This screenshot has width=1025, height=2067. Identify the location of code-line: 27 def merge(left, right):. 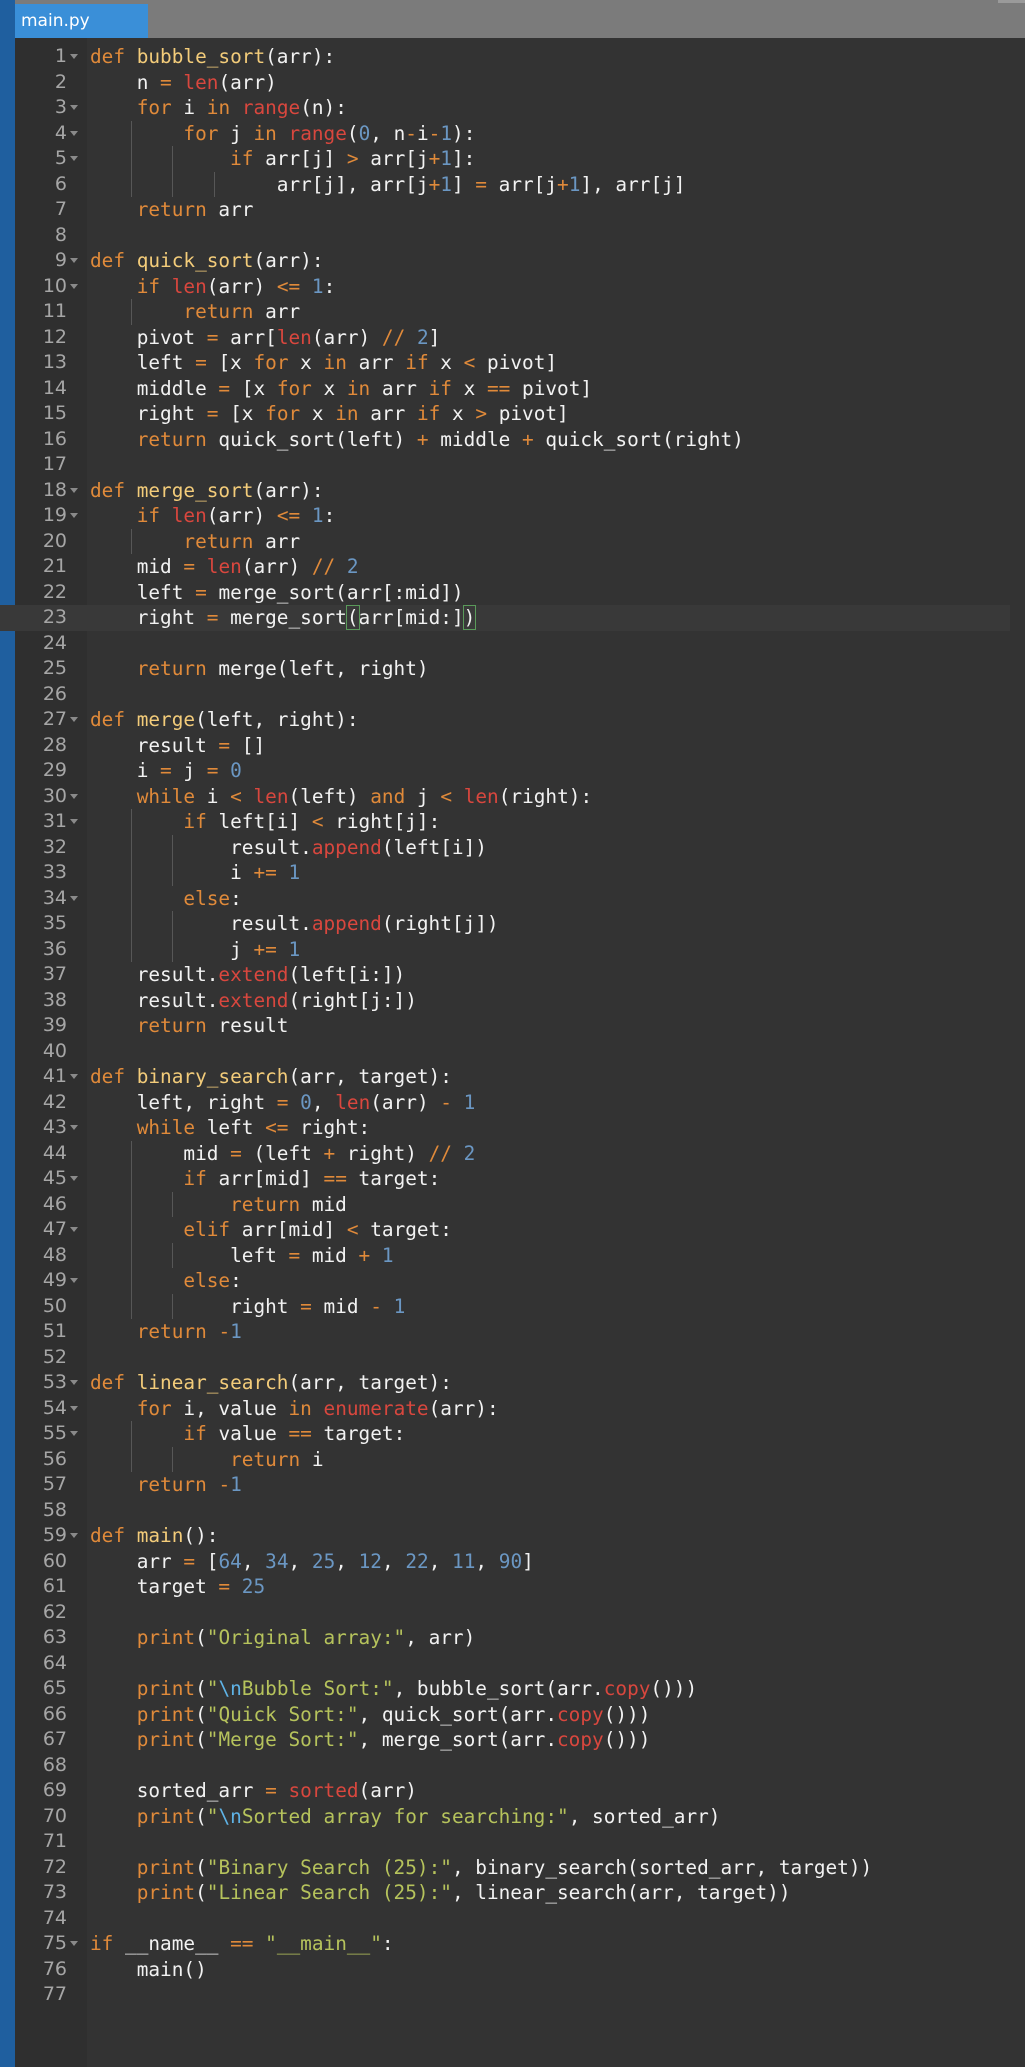
(505, 720).